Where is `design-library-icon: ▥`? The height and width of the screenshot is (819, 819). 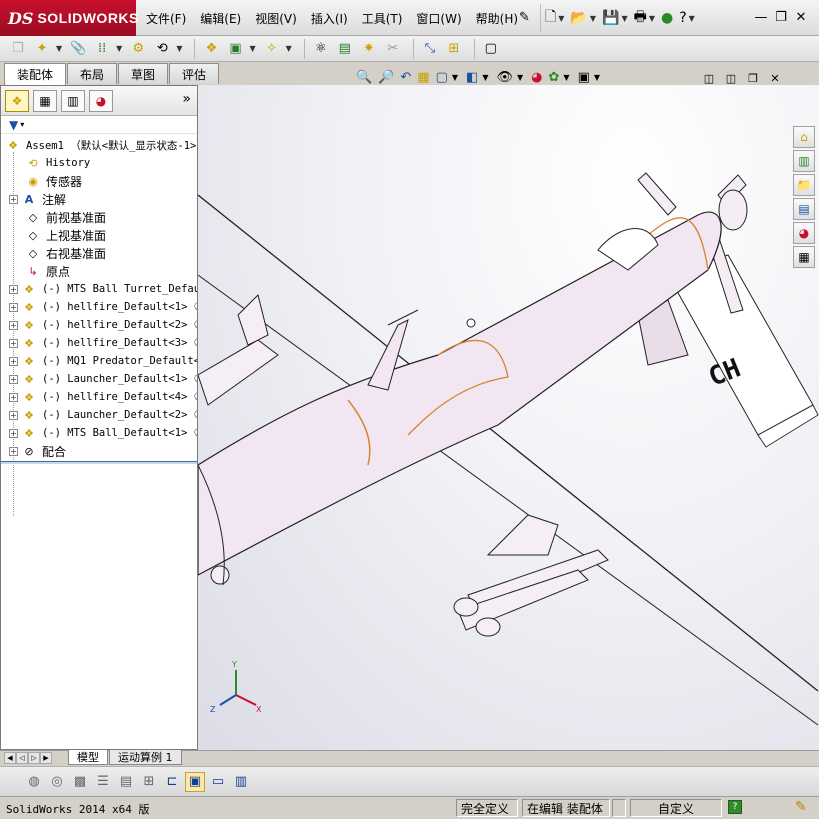
design-library-icon: ▥ is located at coordinates (804, 161).